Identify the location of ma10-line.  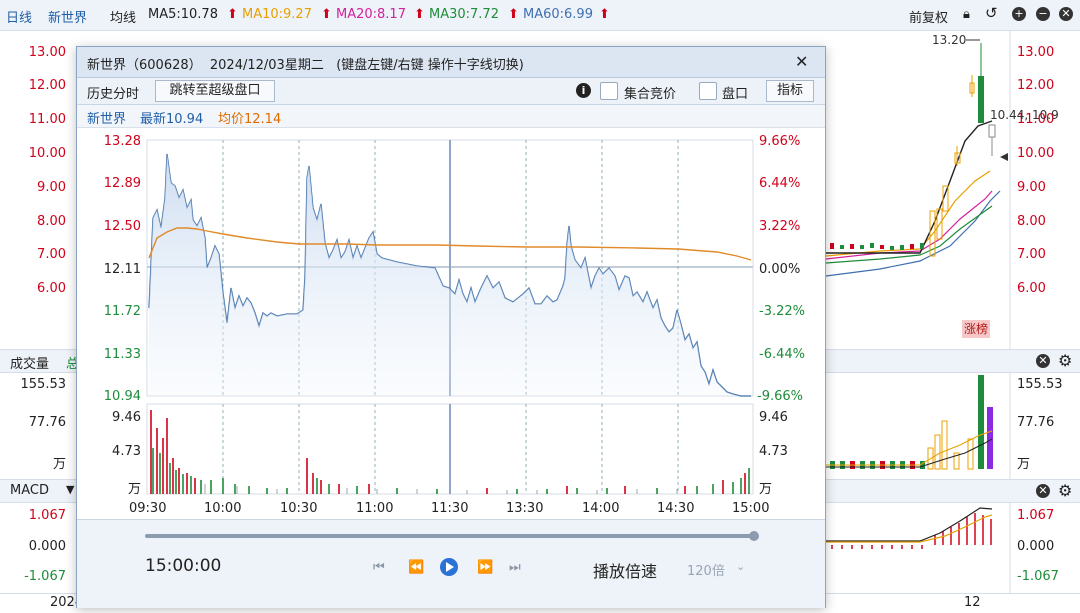
(908, 213).